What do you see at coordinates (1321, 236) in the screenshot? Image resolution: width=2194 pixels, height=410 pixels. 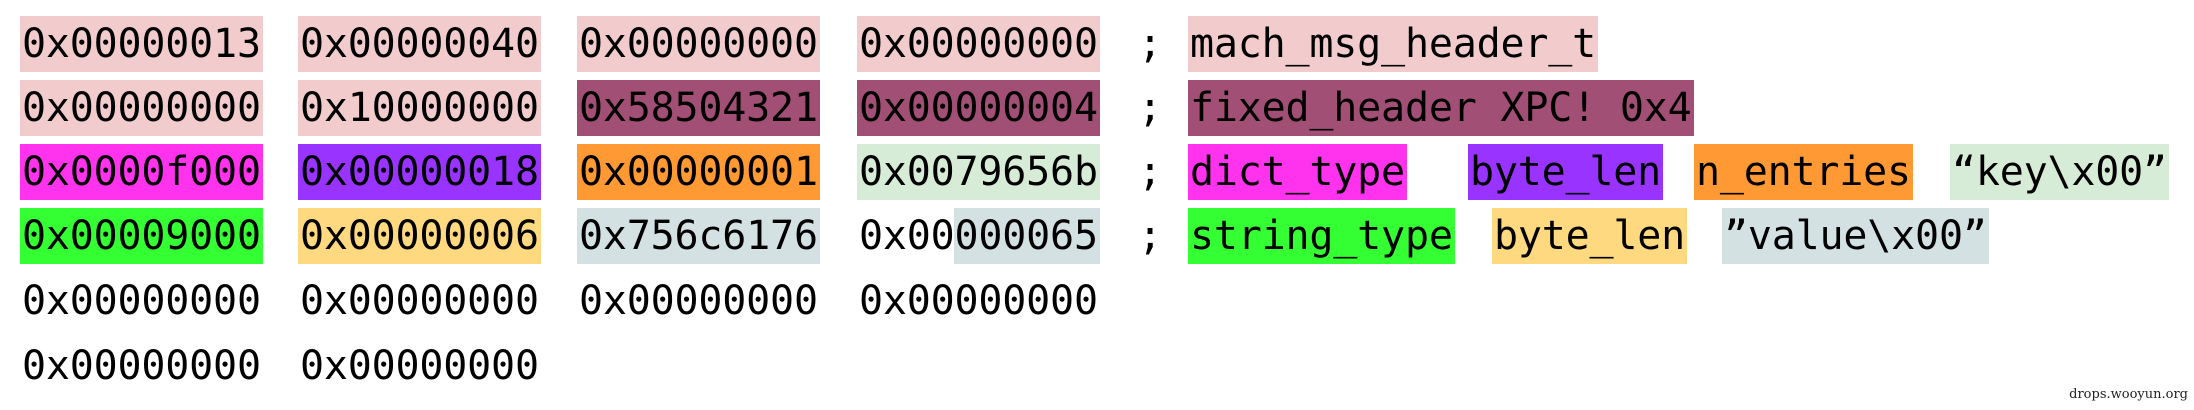 I see `field-label: string_type` at bounding box center [1321, 236].